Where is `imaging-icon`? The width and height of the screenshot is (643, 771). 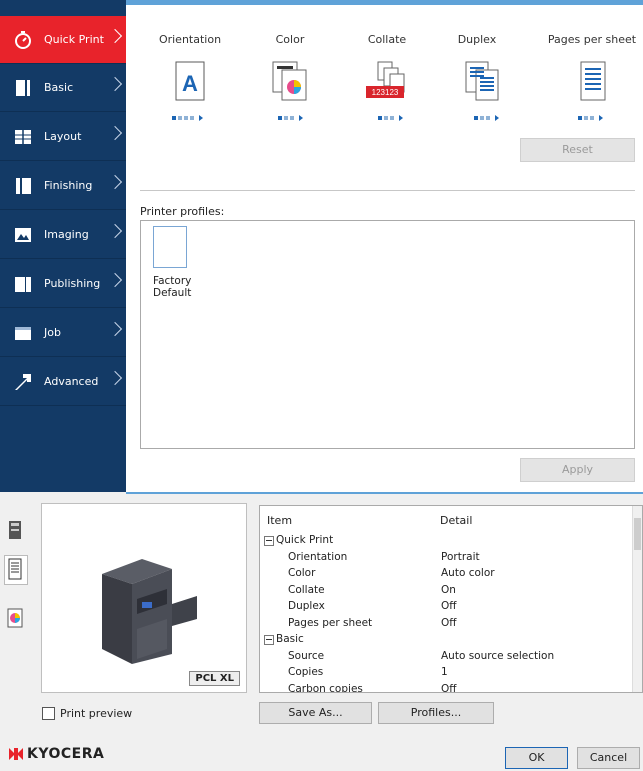 imaging-icon is located at coordinates (23, 235).